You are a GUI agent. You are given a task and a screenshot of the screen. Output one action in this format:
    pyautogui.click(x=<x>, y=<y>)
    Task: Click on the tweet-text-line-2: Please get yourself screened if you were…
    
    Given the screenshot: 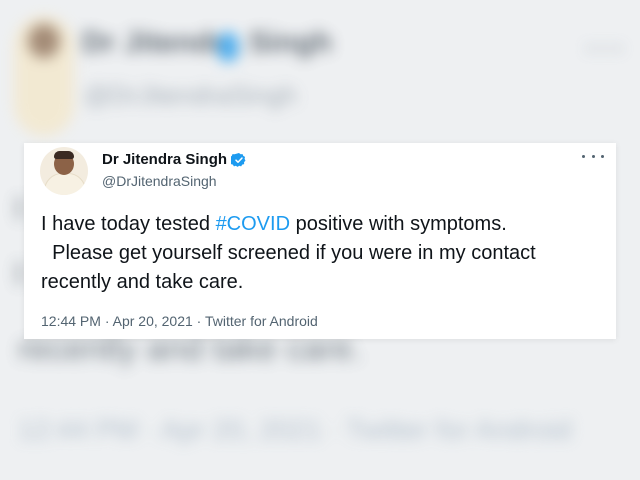 What is the action you would take?
    pyautogui.click(x=288, y=253)
    